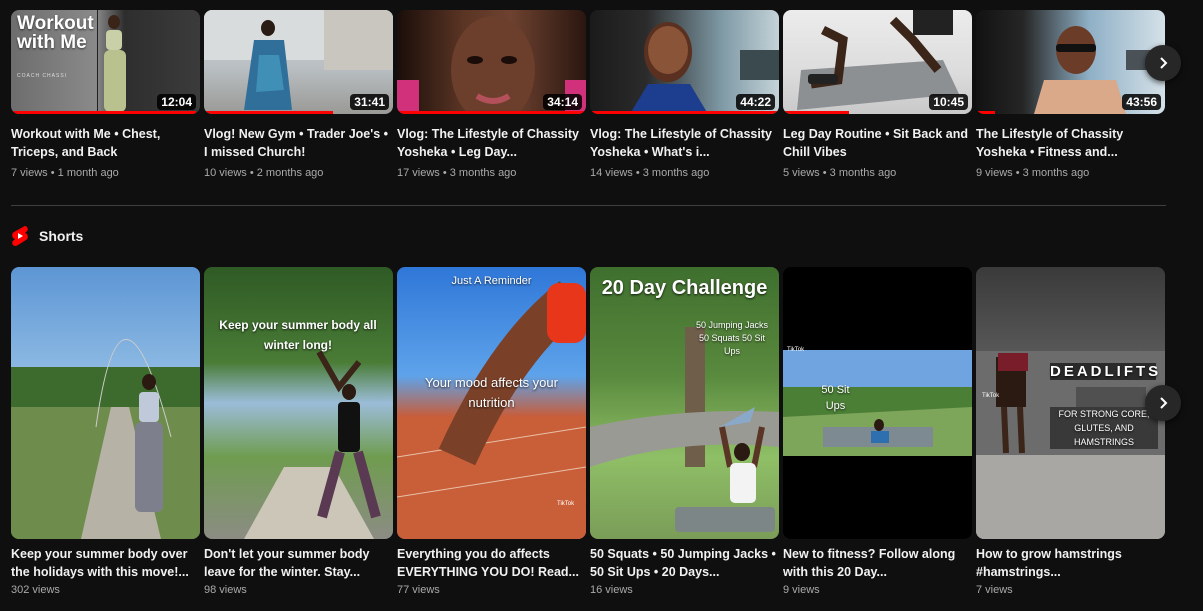 This screenshot has height=611, width=1203. What do you see at coordinates (684, 288) in the screenshot?
I see `short-caption-top: 20 Day Challenge` at bounding box center [684, 288].